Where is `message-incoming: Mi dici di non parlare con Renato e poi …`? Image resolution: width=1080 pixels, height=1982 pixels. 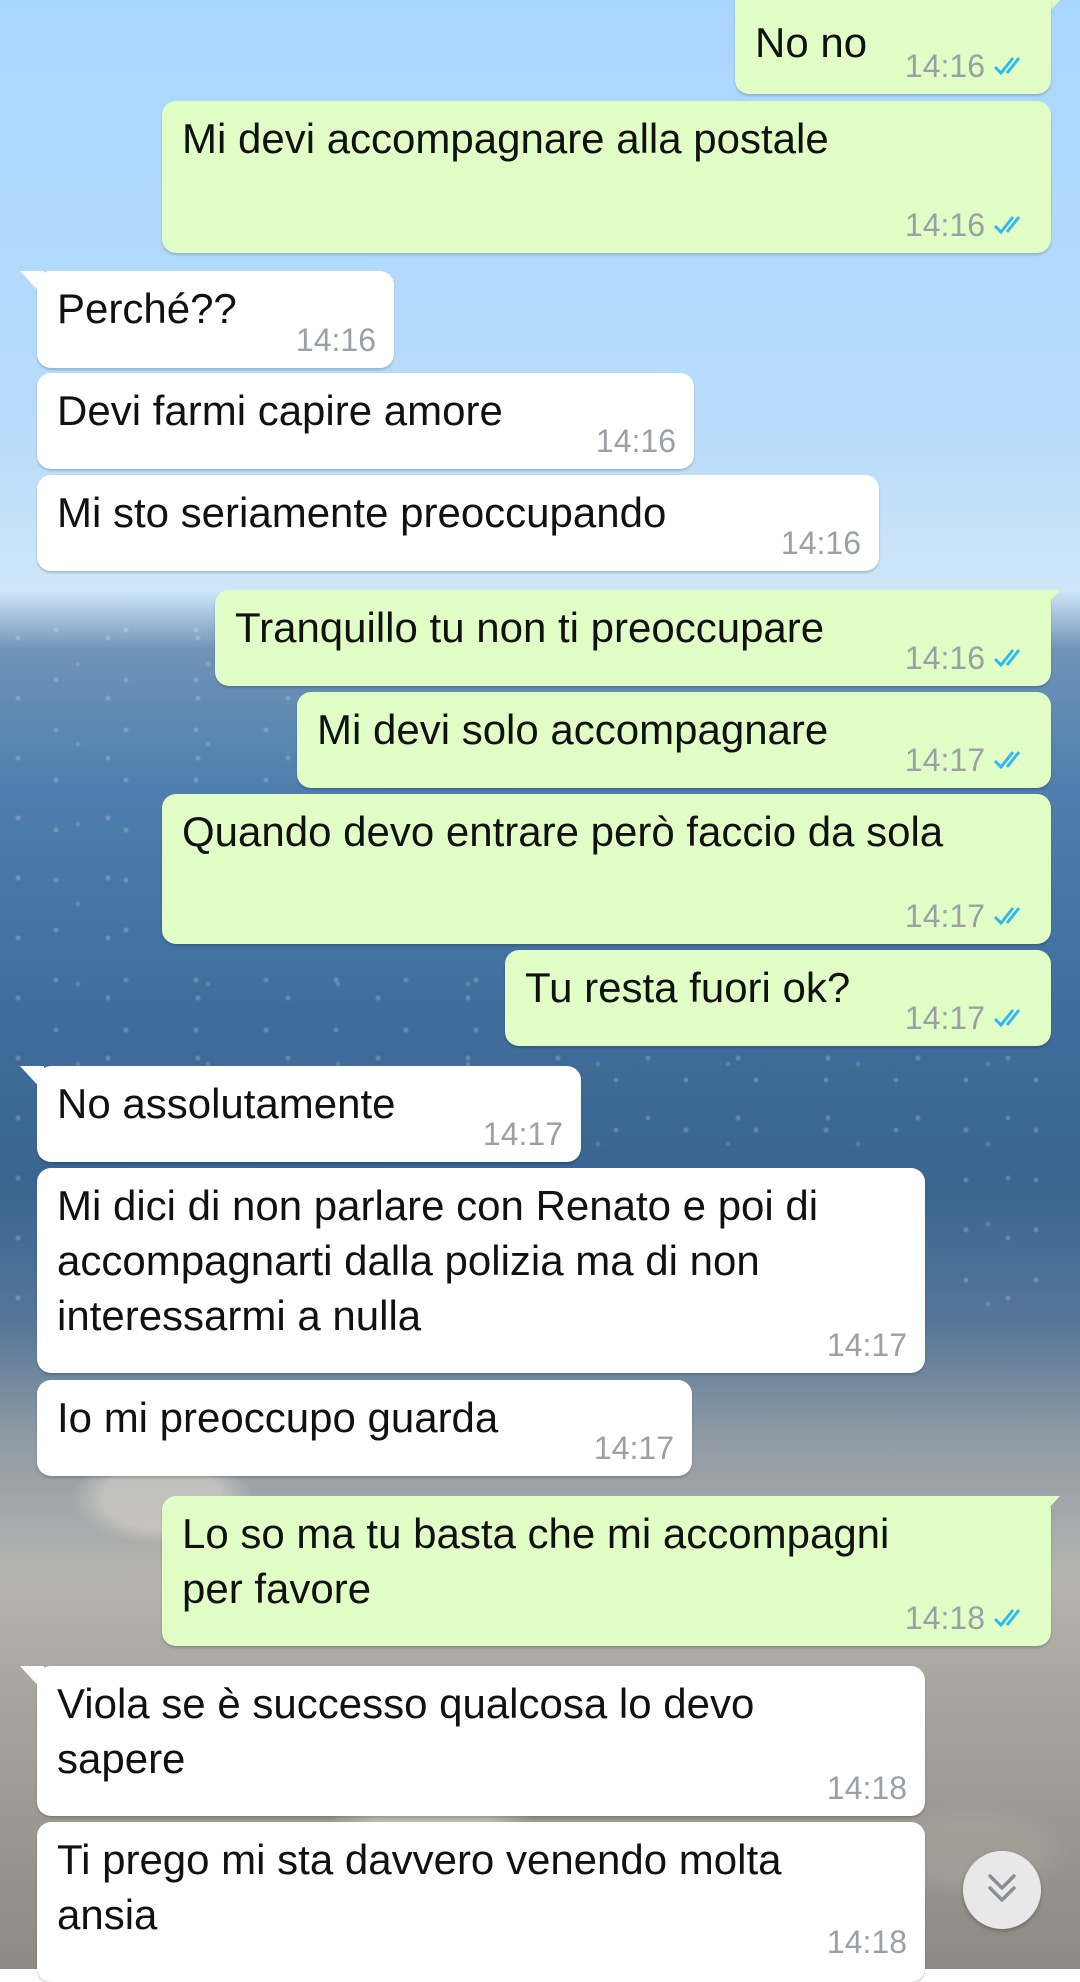
message-incoming: Mi dici di non parlare con Renato e poi … is located at coordinates (481, 1270).